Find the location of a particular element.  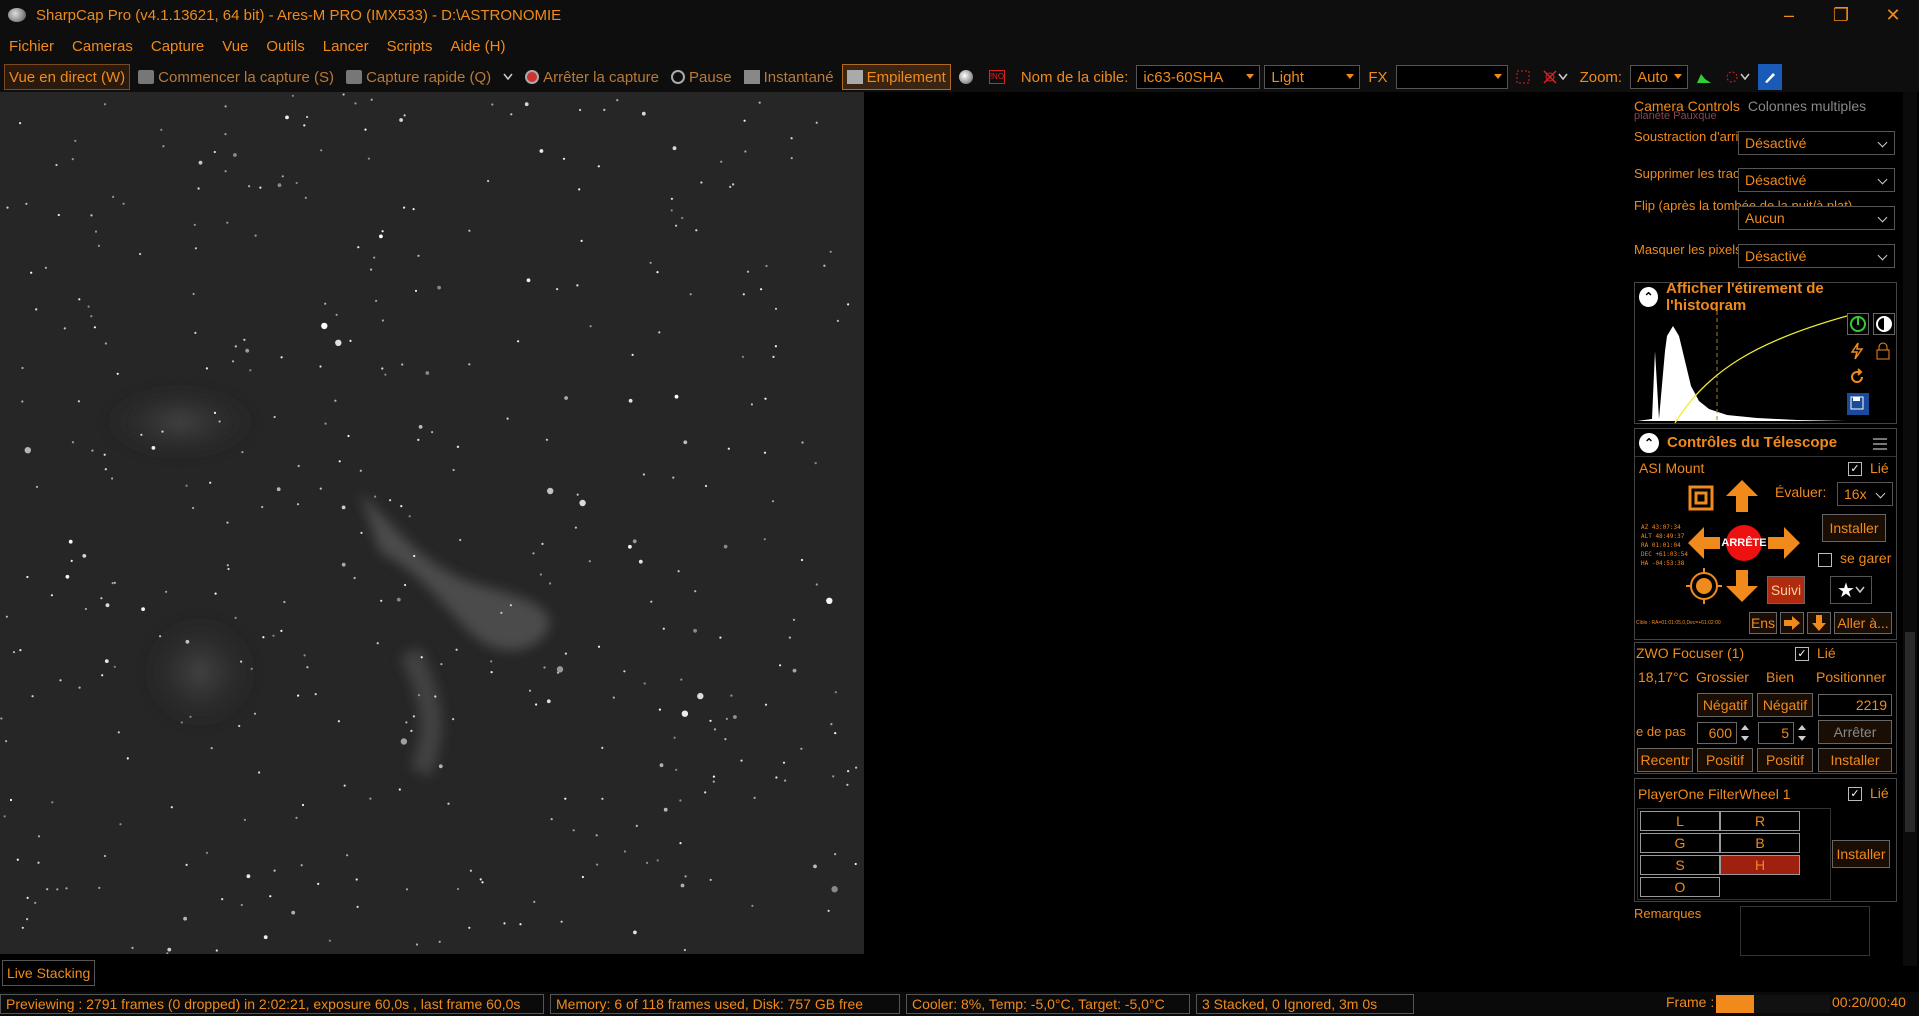

quick-capture-dropdown is located at coordinates (508, 77).